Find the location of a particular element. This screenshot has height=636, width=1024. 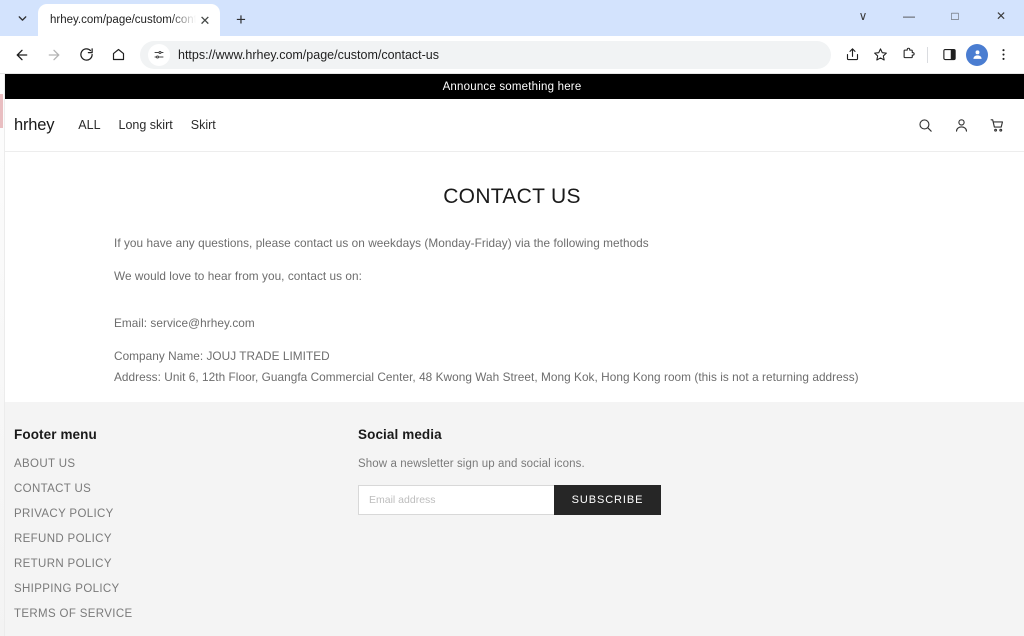

tab-title: hrhey.com/page/custom/contac is located at coordinates (123, 20).